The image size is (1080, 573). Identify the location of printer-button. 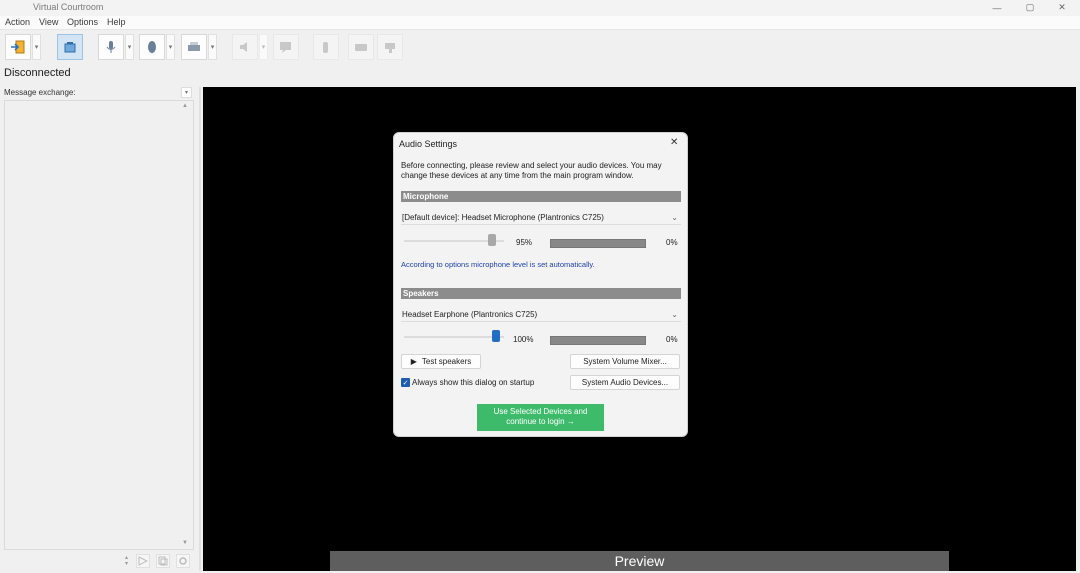
(194, 47).